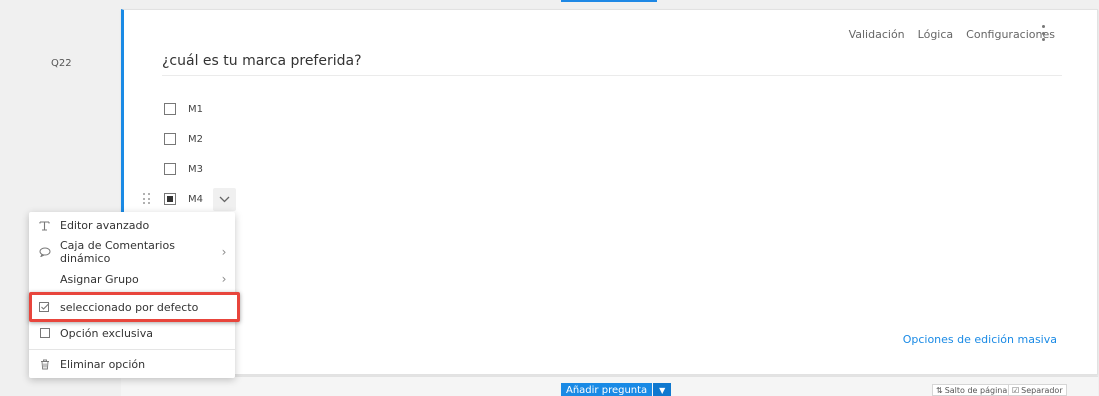  I want to click on menu-item-delete-option: Eliminar opción, so click(132, 364).